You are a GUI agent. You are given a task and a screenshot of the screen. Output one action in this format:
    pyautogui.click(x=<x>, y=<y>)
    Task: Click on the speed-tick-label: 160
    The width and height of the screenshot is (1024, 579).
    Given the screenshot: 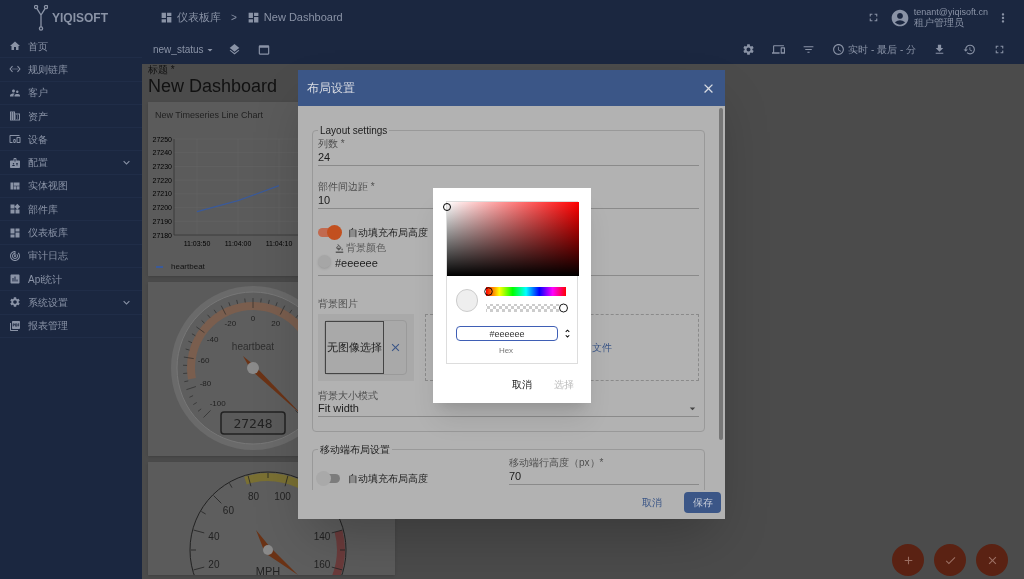 What is the action you would take?
    pyautogui.click(x=322, y=565)
    